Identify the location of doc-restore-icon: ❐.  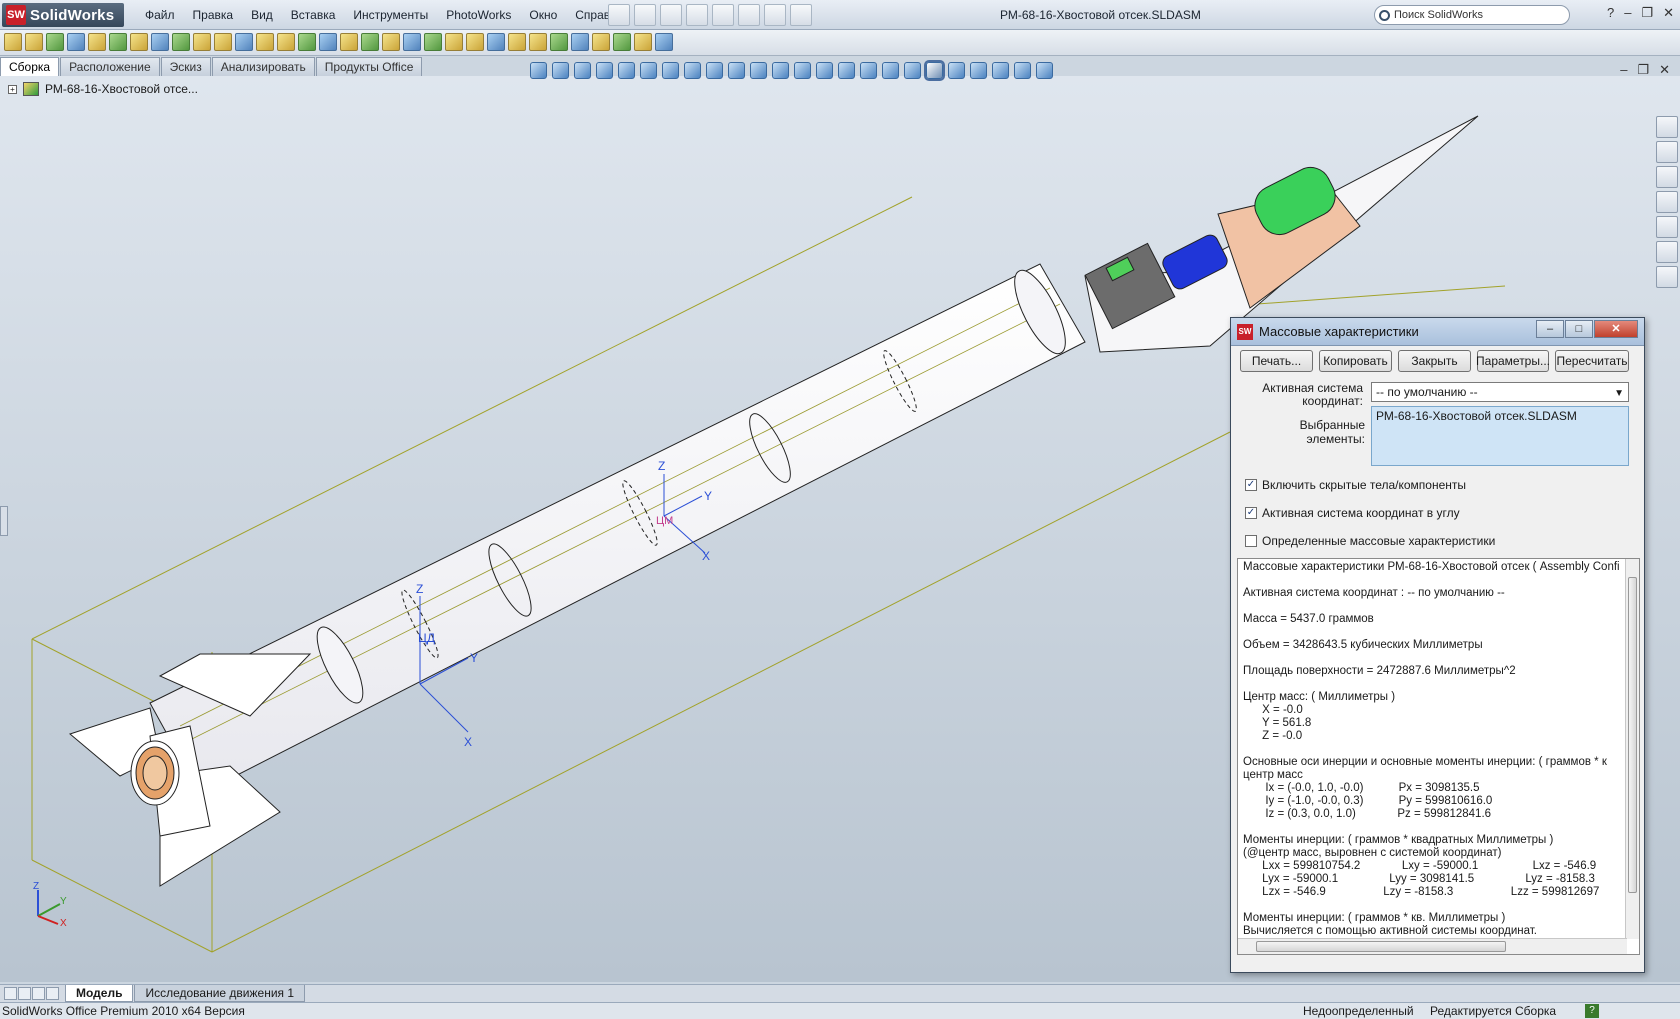
(1643, 70).